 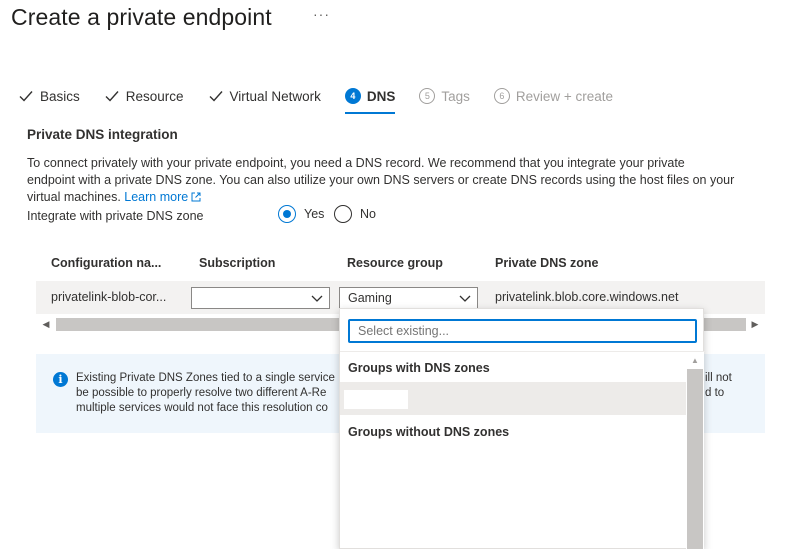 I want to click on scroll-up-icon: ▲, so click(x=695, y=361).